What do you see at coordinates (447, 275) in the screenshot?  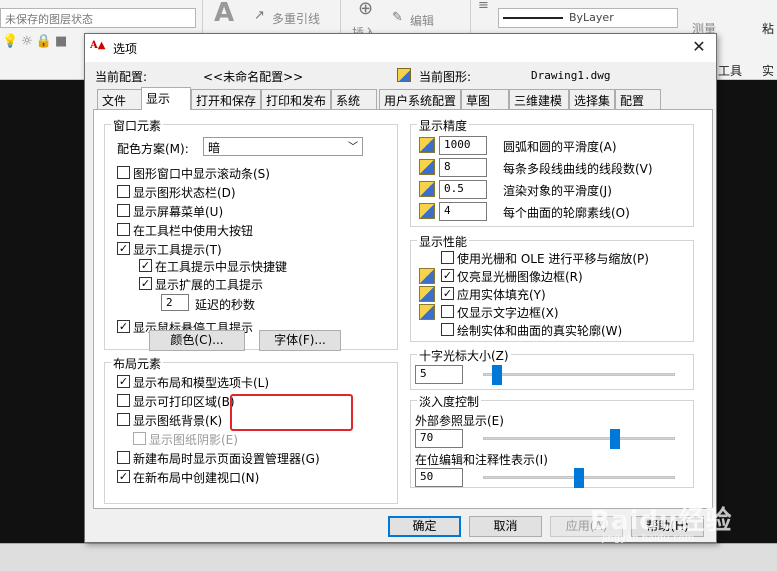 I see `highlight-raster-frame-checkbox: ✓` at bounding box center [447, 275].